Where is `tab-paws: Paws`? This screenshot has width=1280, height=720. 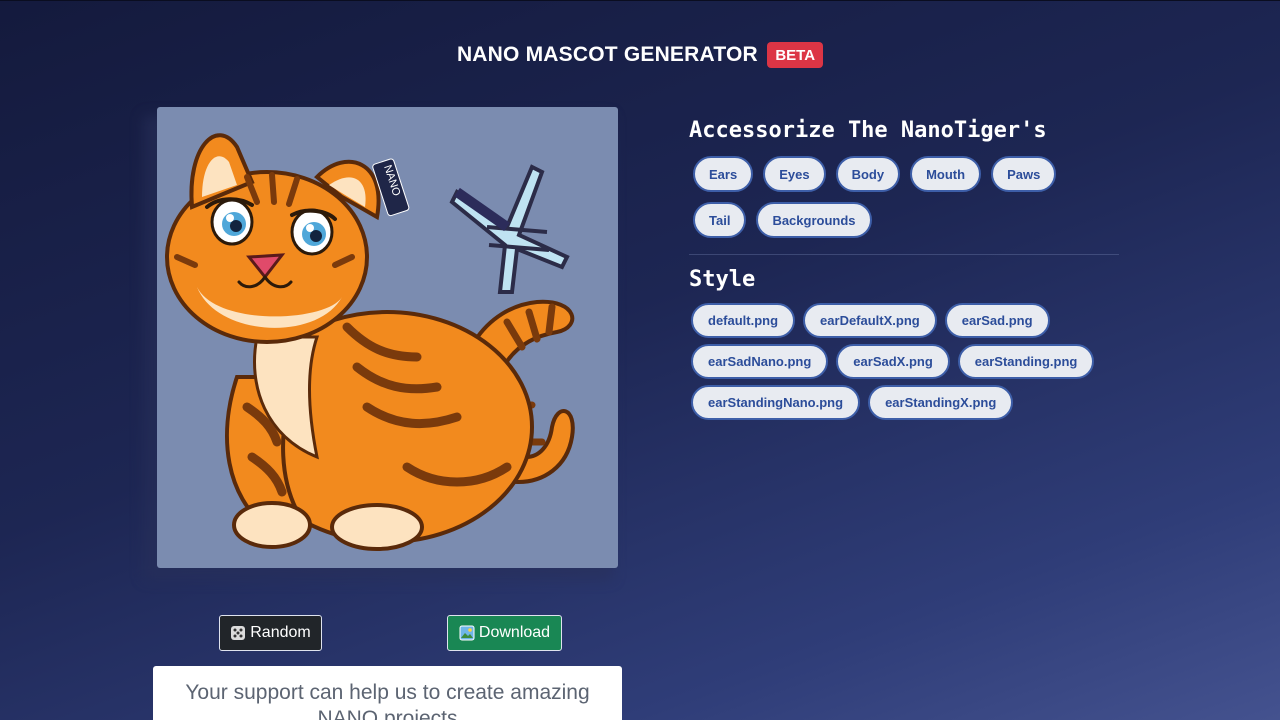
tab-paws: Paws is located at coordinates (1024, 174).